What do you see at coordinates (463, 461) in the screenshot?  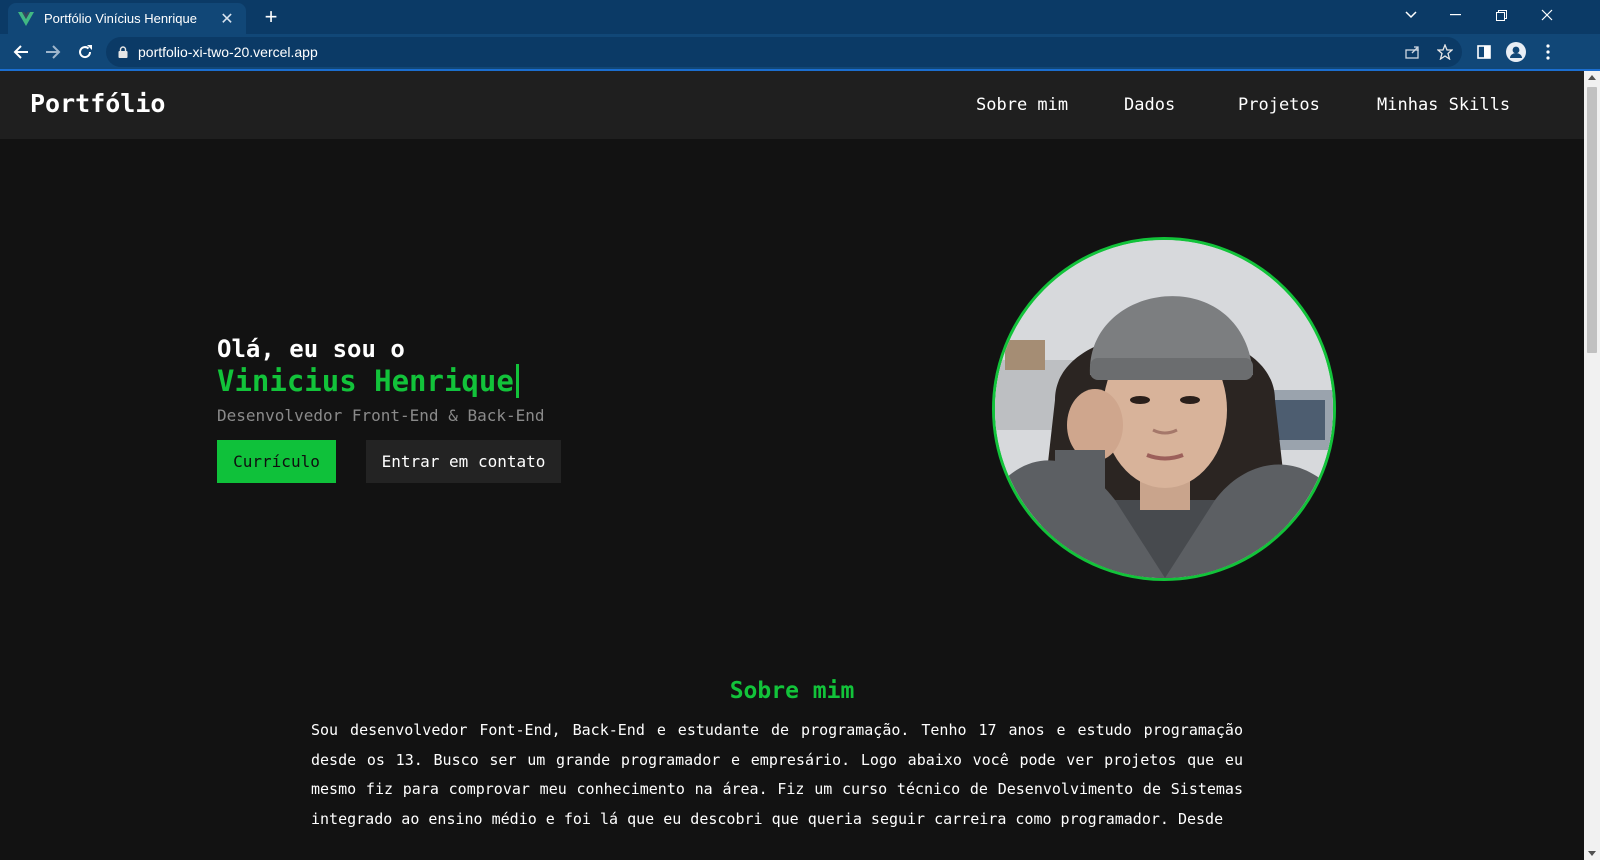 I see `contact-button: Entrar em contato` at bounding box center [463, 461].